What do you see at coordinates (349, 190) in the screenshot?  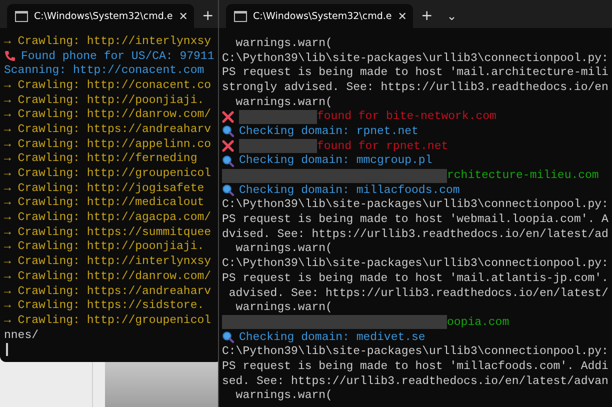 I see `check-message: Checking domain: millacfoods.com` at bounding box center [349, 190].